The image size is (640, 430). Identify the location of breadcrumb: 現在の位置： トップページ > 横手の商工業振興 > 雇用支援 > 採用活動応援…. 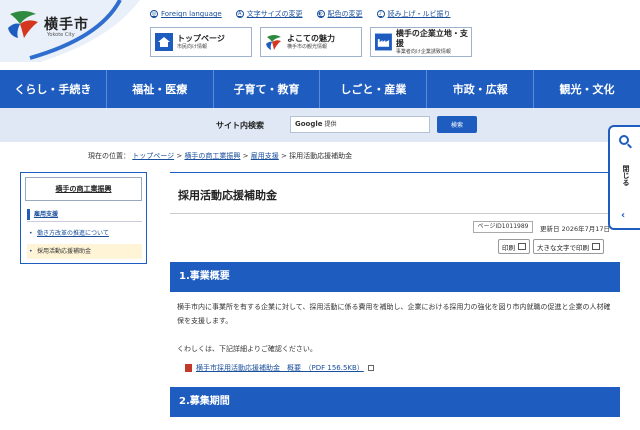
(220, 156).